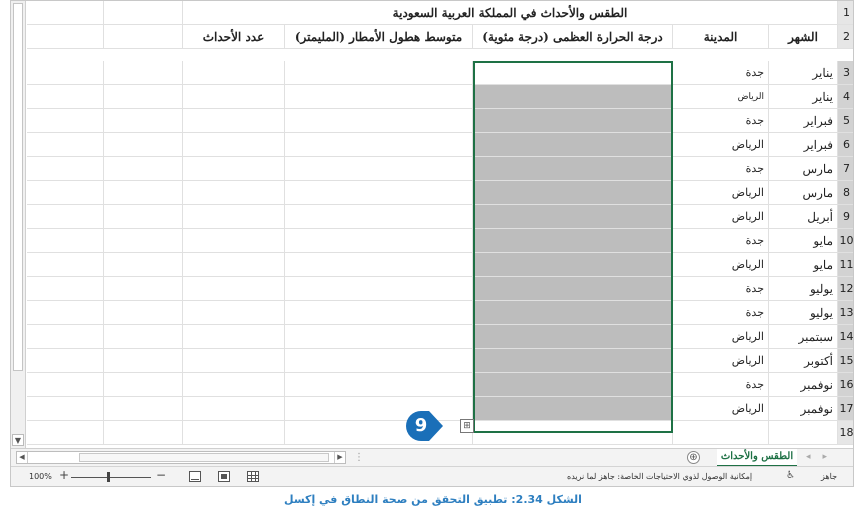 The height and width of the screenshot is (522, 866). What do you see at coordinates (803, 361) in the screenshot?
I see `month-cell: أكتوبر` at bounding box center [803, 361].